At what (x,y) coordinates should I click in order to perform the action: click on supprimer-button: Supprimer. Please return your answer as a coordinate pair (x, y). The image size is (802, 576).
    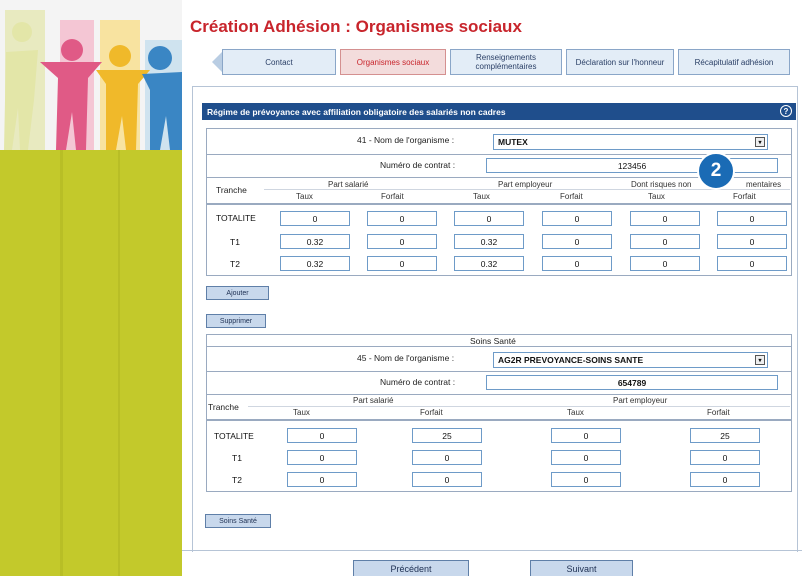
    Looking at the image, I should click on (236, 321).